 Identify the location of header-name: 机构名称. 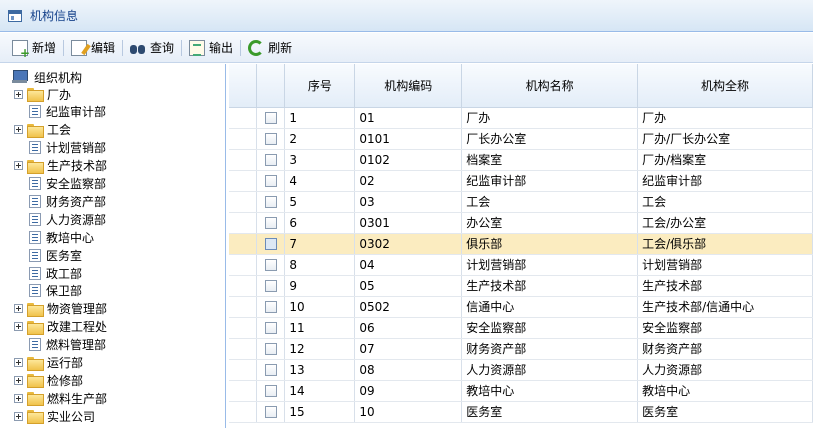
(550, 86).